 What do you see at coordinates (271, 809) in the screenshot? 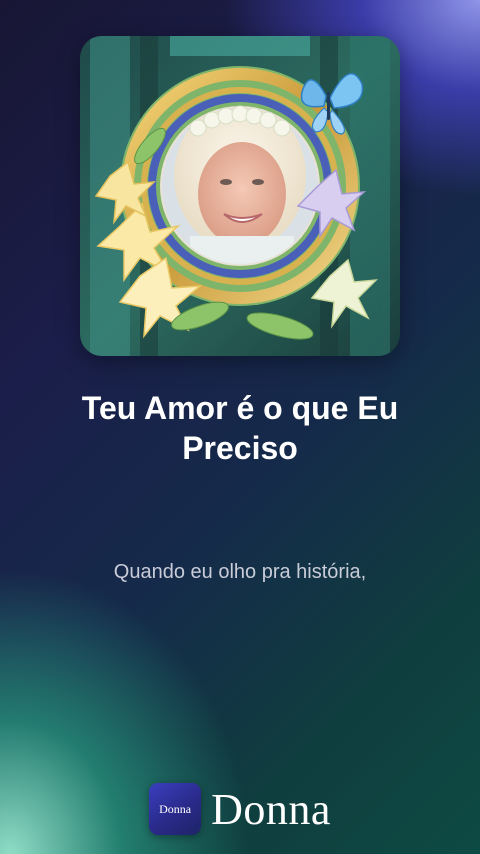
I see `brand-name: Donna` at bounding box center [271, 809].